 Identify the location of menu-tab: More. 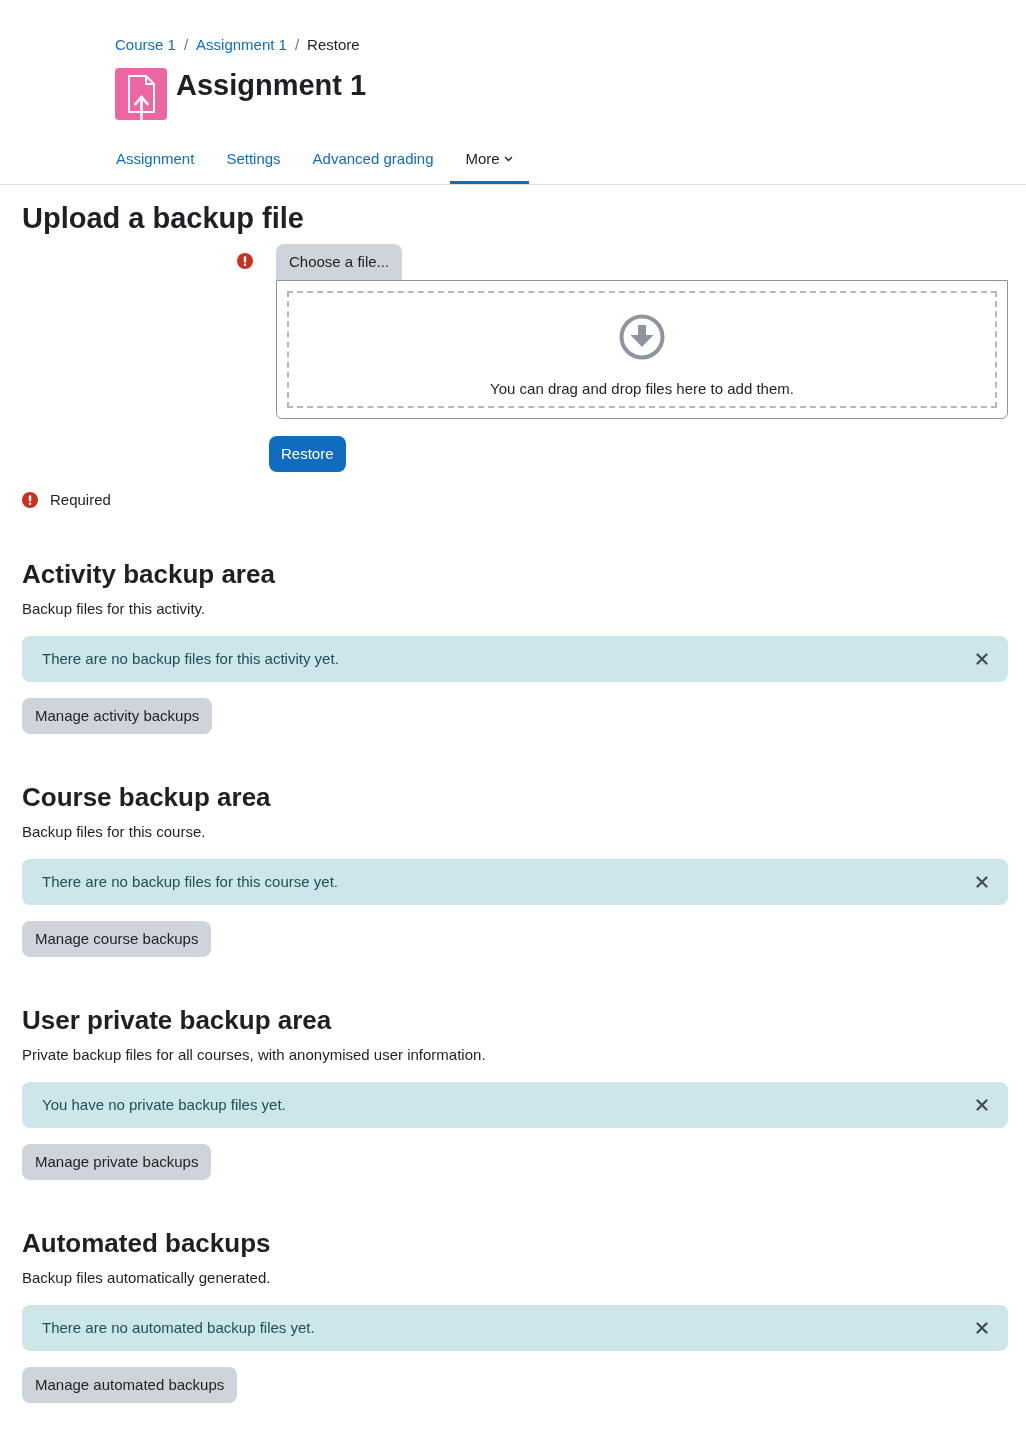
(489, 159).